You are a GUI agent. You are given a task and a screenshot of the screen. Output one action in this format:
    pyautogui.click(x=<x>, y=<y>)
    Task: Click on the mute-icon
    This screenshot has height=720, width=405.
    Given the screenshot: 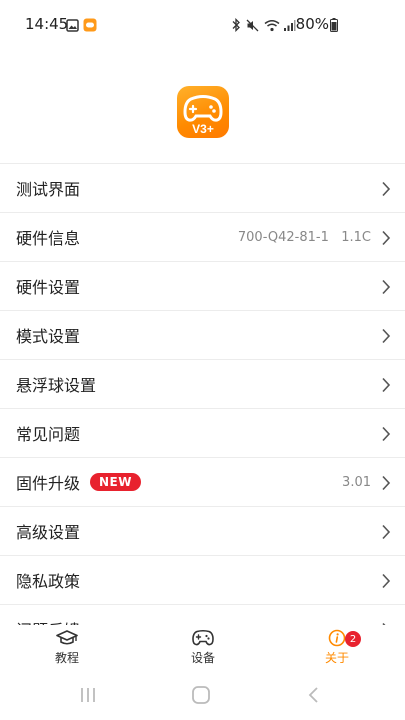 What is the action you would take?
    pyautogui.click(x=252, y=26)
    